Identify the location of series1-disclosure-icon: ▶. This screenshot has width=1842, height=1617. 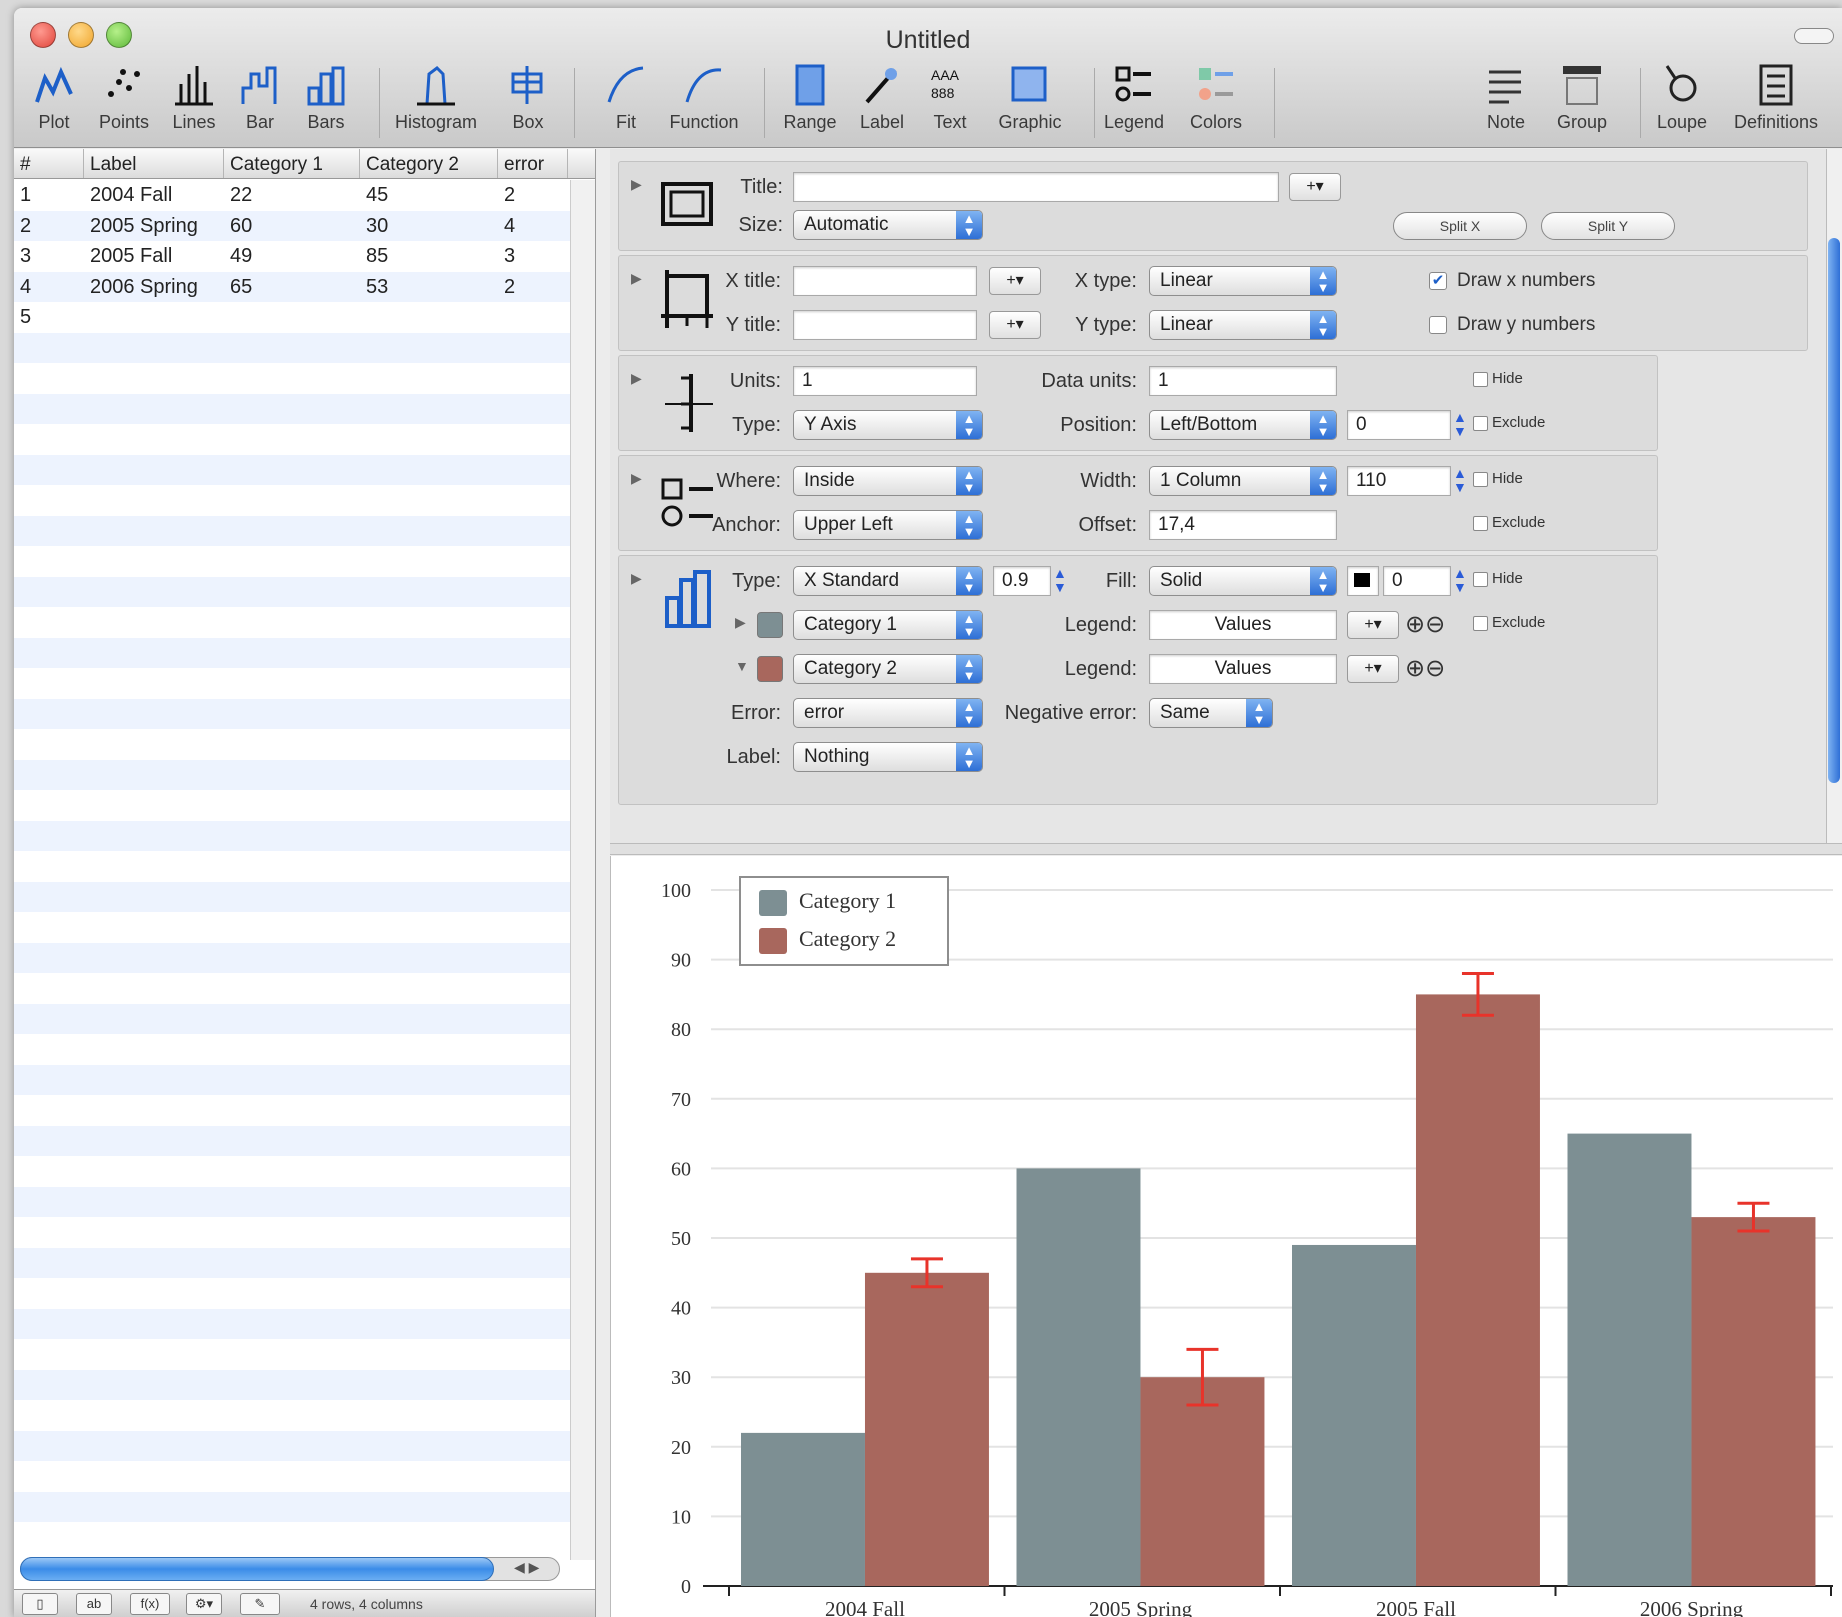
(740, 622).